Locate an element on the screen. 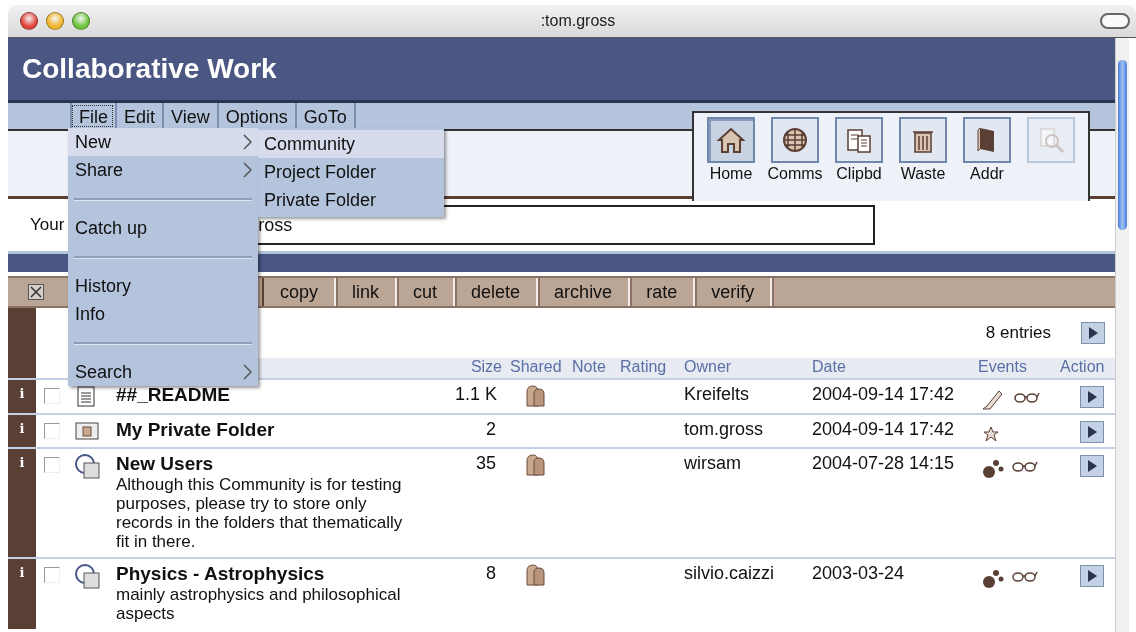 The width and height of the screenshot is (1136, 632). folder-icon is located at coordinates (87, 430).